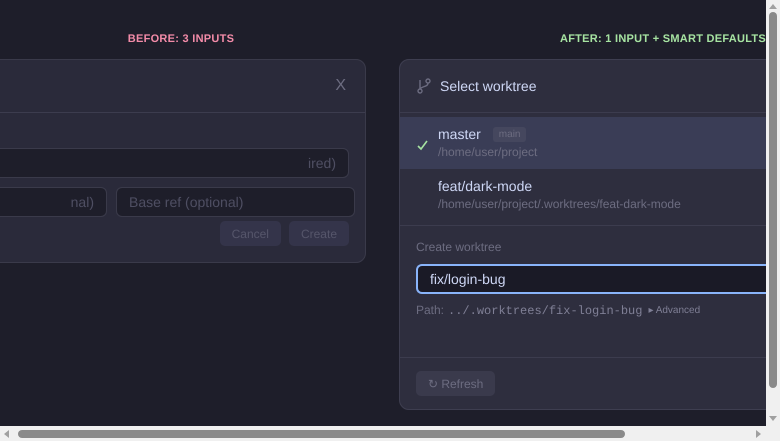 Image resolution: width=780 pixels, height=441 pixels. I want to click on horizontal-scrollbar, so click(390, 433).